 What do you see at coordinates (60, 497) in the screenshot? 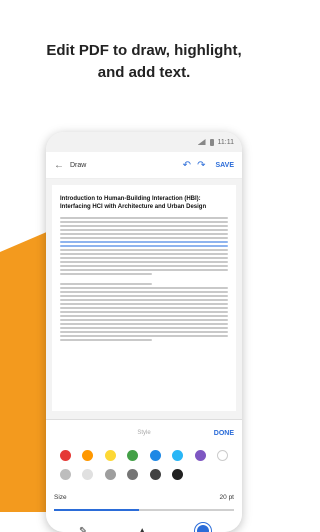
I see `size-label: Size` at bounding box center [60, 497].